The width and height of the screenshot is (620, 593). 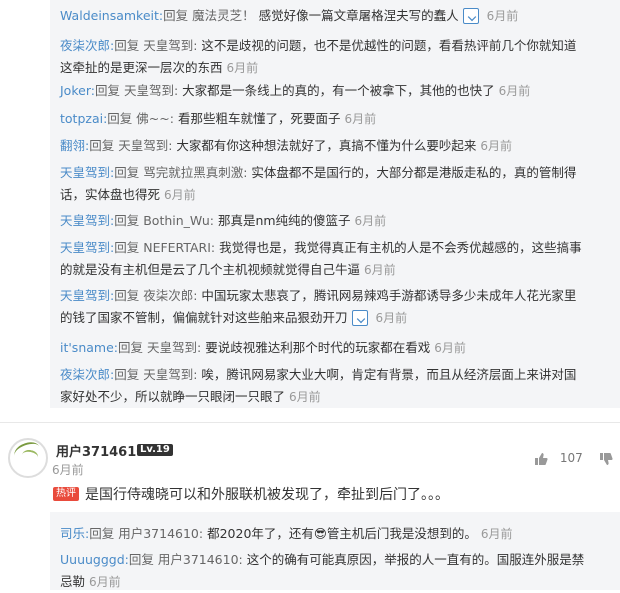 What do you see at coordinates (267, 495) in the screenshot?
I see `comment-text: 是国行侍魂晓可以和外服联机被发现了，牵扯到后门了。。。` at bounding box center [267, 495].